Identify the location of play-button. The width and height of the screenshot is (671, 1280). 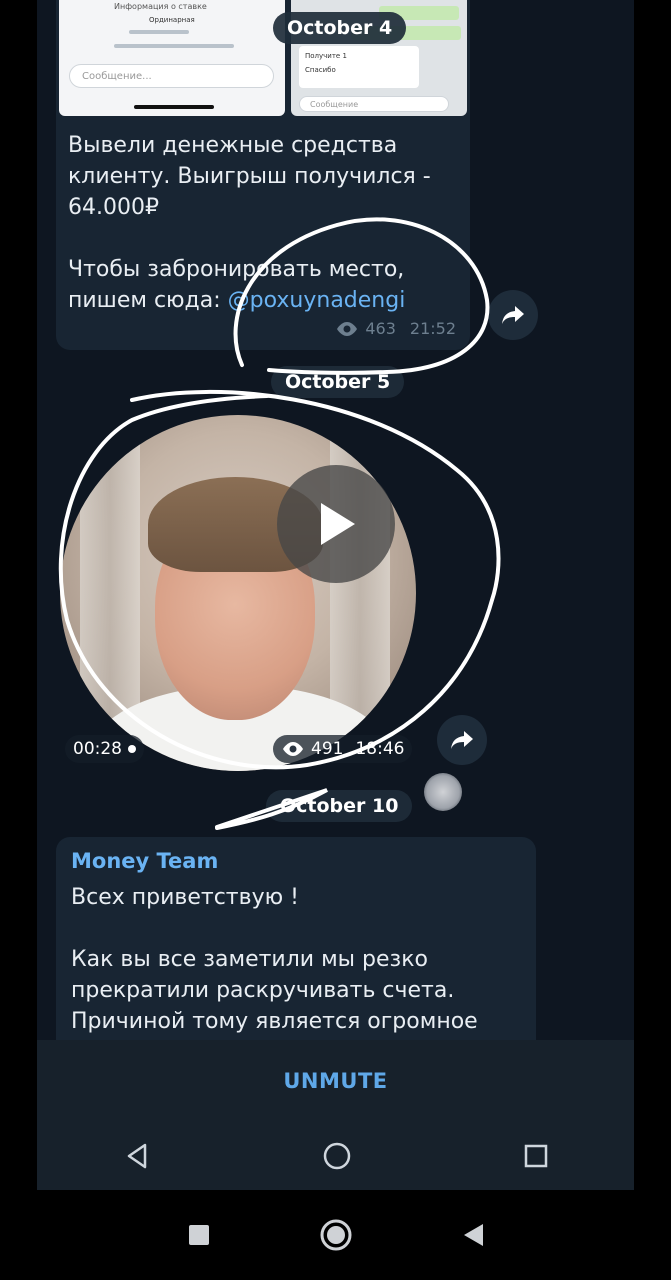
(336, 524).